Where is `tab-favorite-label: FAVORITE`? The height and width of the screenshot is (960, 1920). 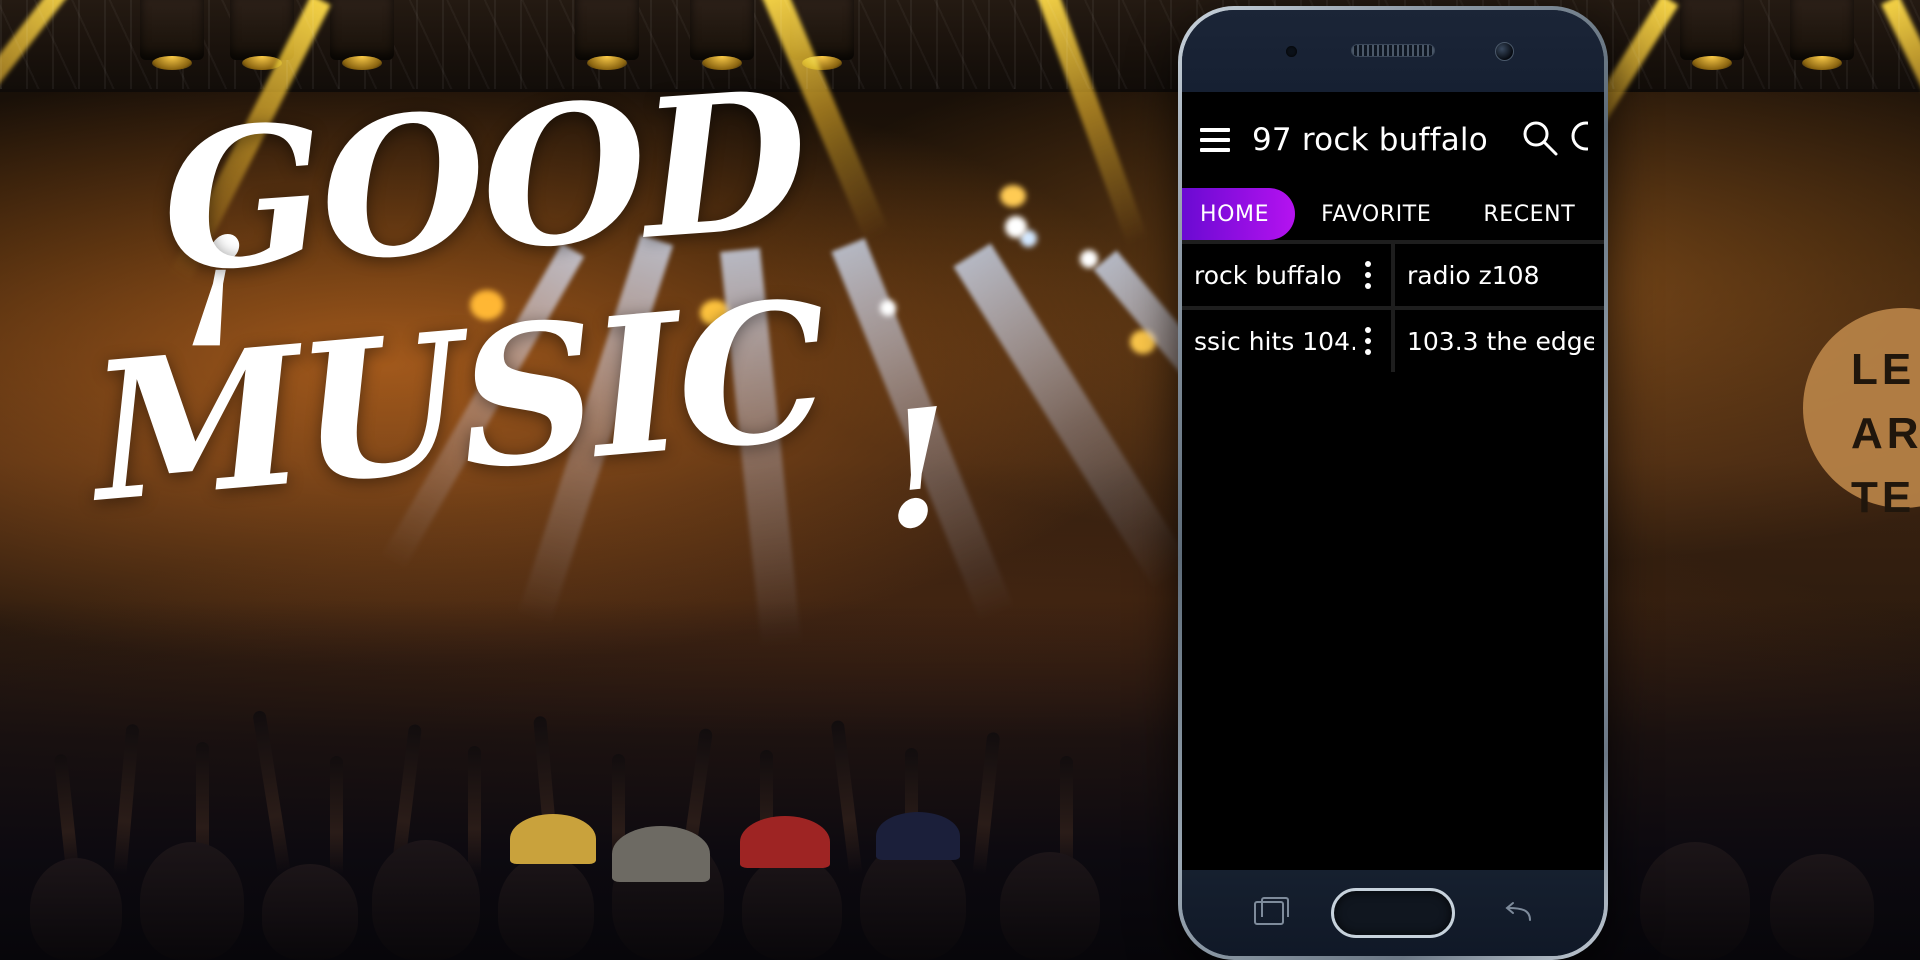
tab-favorite-label: FAVORITE is located at coordinates (1376, 214).